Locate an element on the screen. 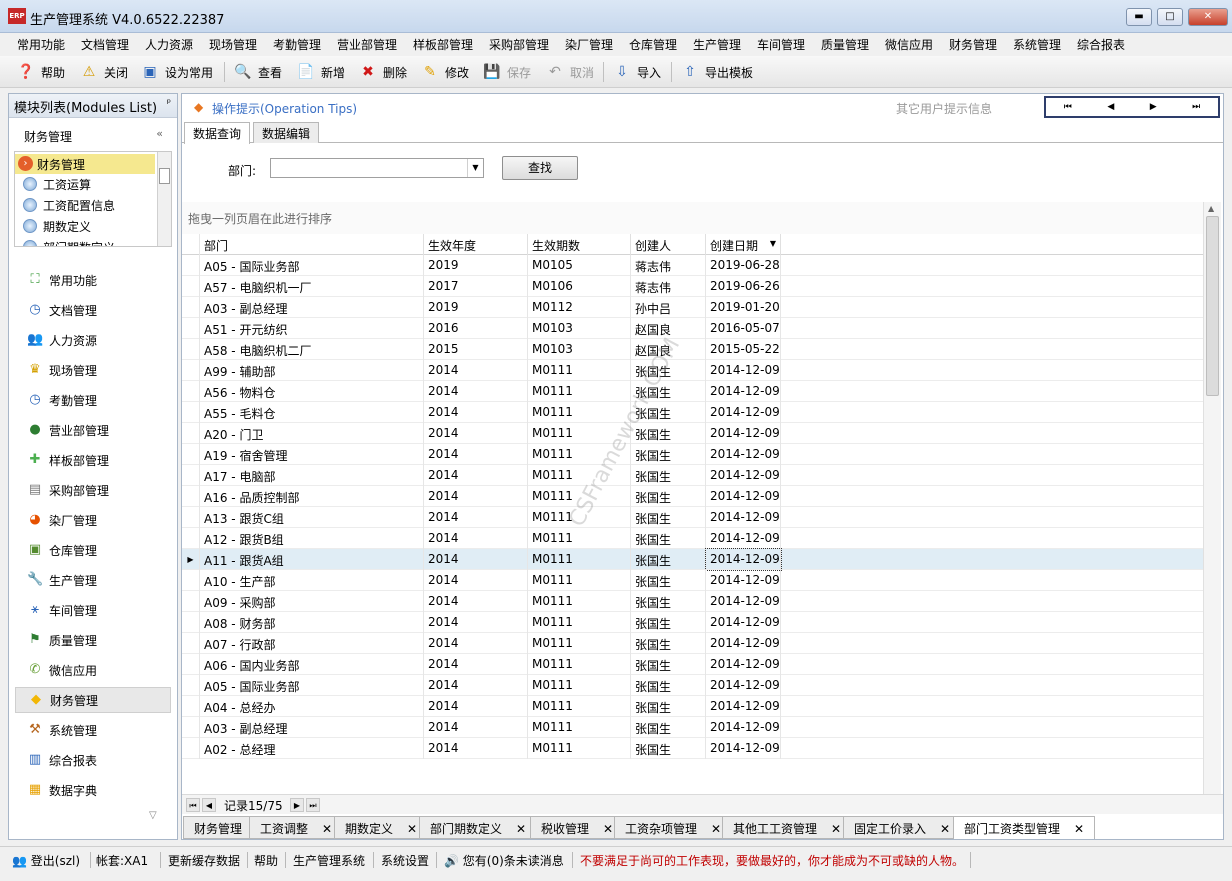 The width and height of the screenshot is (1232, 881). cell-department: A58 - 电脑织机二厂 is located at coordinates (312, 349).